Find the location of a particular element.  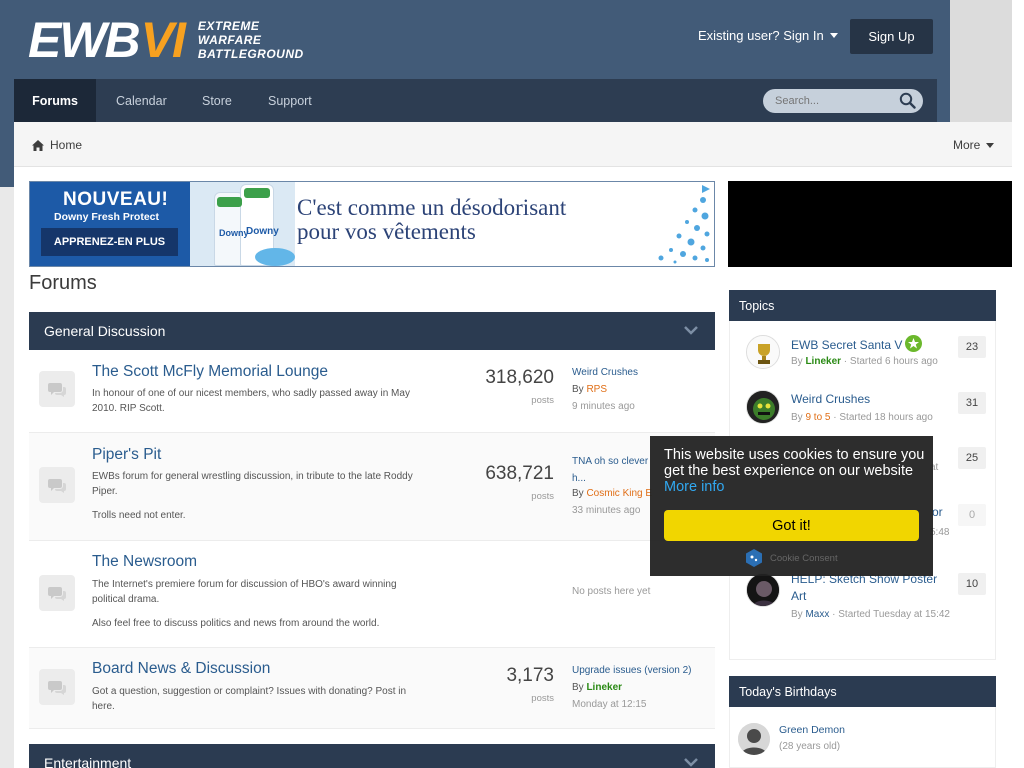

topic-reply-count: 31 is located at coordinates (972, 403).